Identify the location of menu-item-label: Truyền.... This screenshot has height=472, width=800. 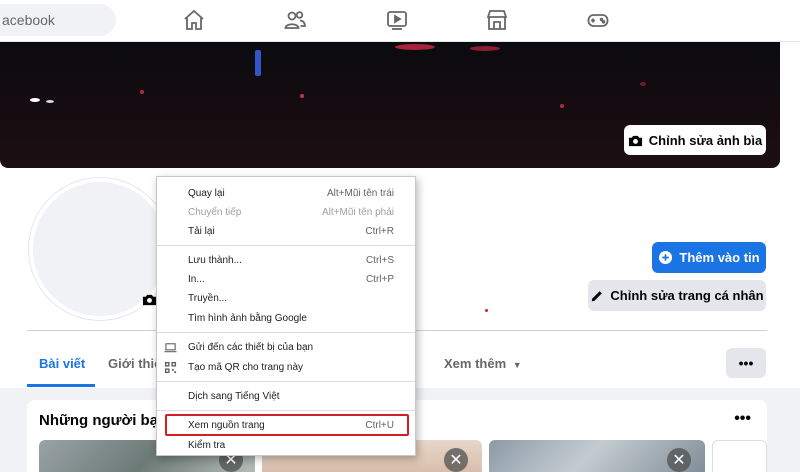
(208, 298).